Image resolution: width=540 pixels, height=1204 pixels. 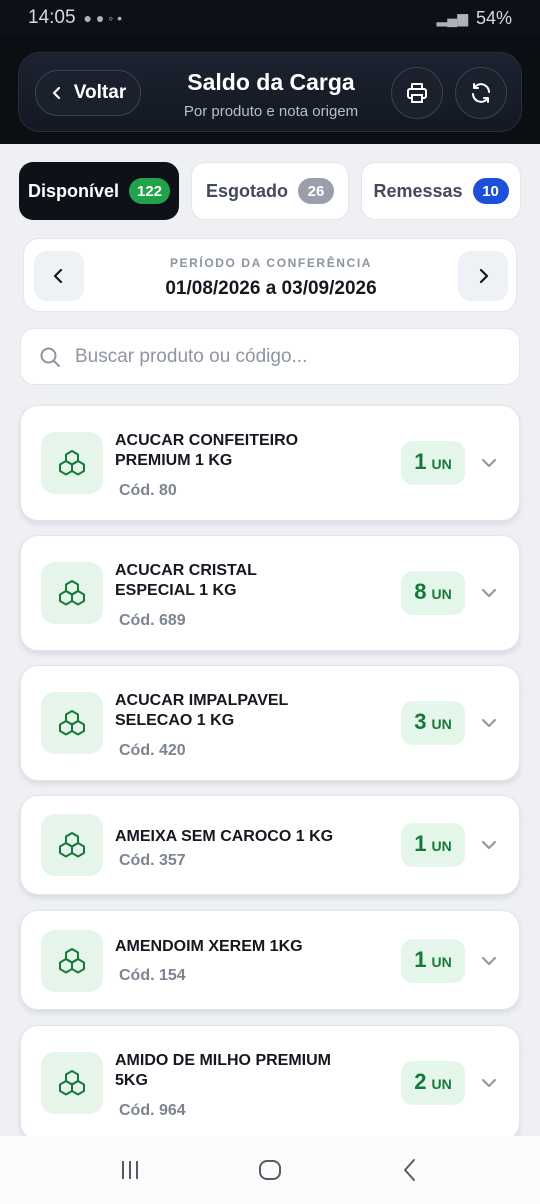 What do you see at coordinates (246, 190) in the screenshot?
I see `tab-label: Esgotado` at bounding box center [246, 190].